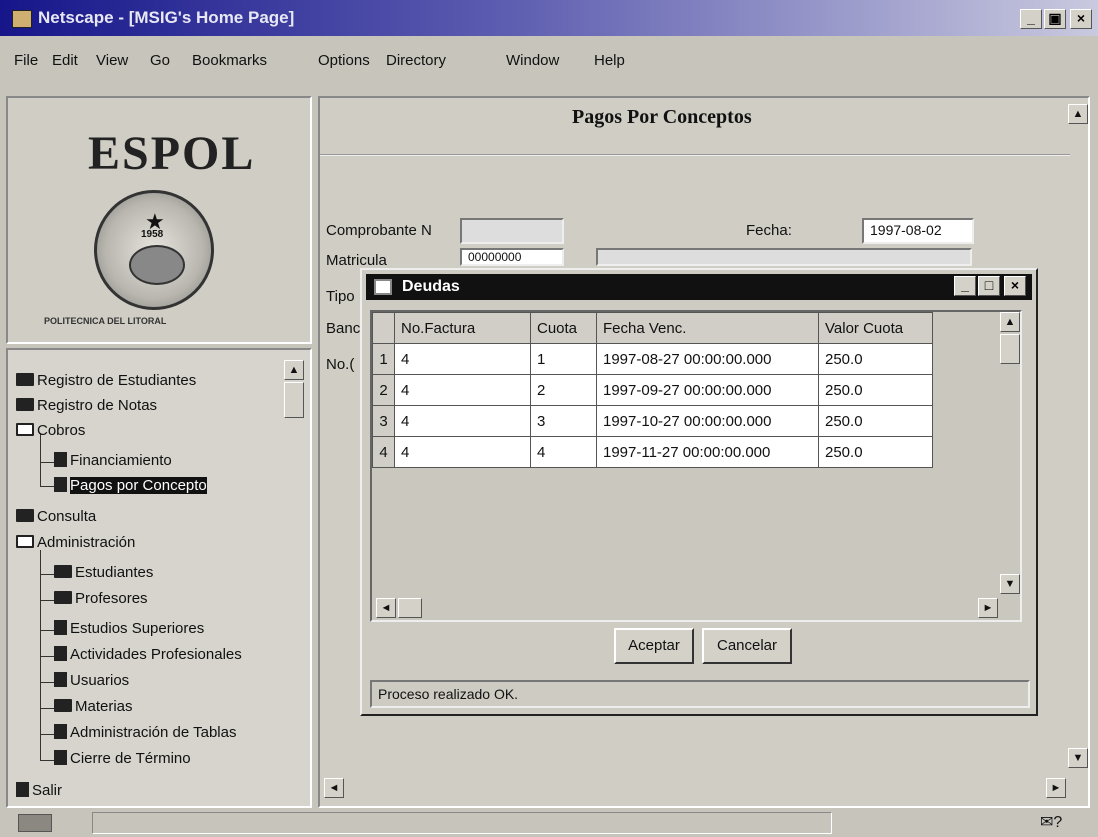 The width and height of the screenshot is (1098, 837). What do you see at coordinates (652, 421) in the screenshot?
I see `table-row: 3 4 3 1997-10-27 00:00:00.000 250.0` at bounding box center [652, 421].